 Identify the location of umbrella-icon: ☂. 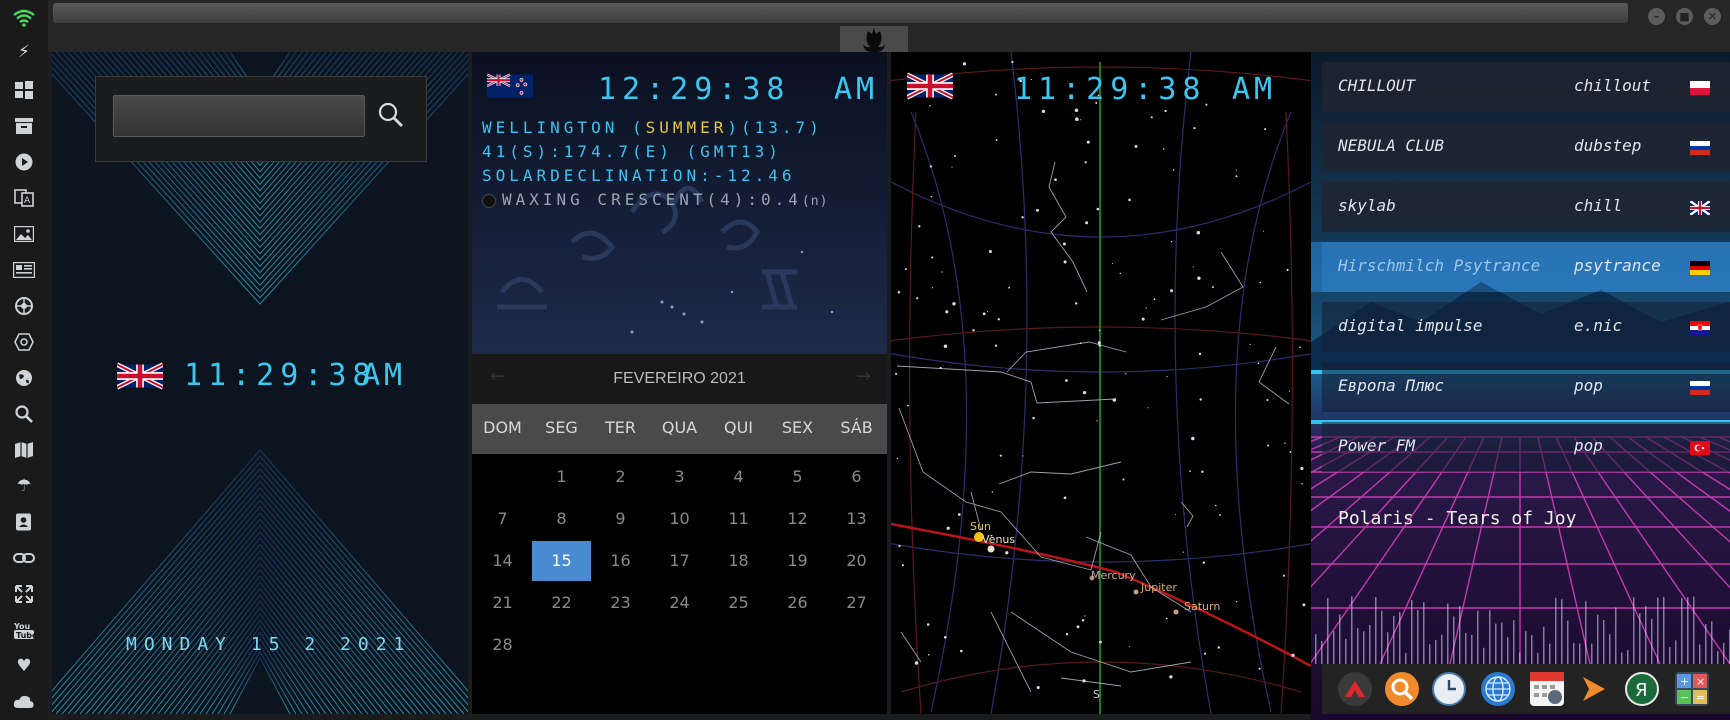
(24, 486).